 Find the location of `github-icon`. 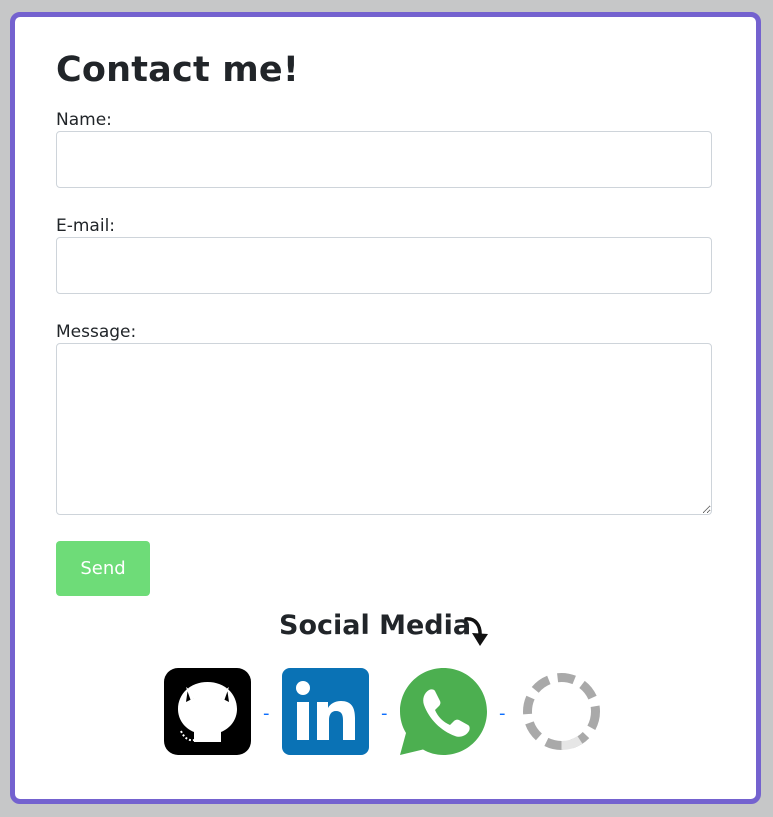

github-icon is located at coordinates (207, 711).